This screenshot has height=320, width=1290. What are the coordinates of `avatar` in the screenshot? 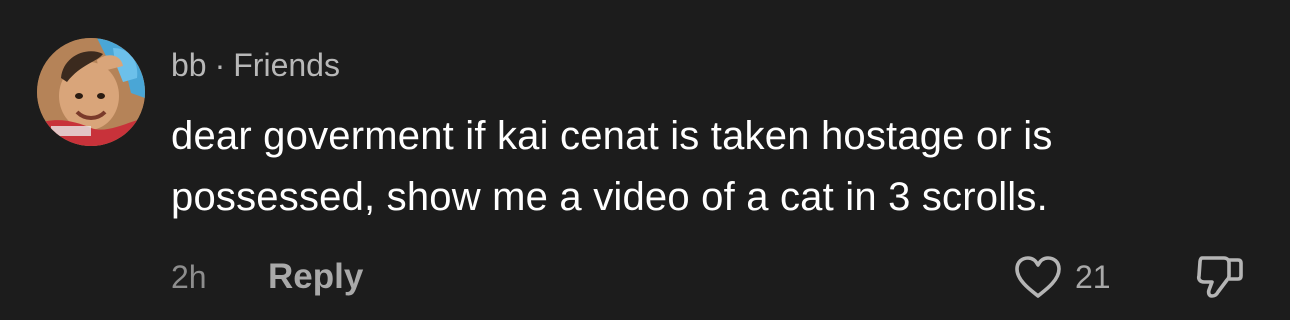 It's located at (91, 92).